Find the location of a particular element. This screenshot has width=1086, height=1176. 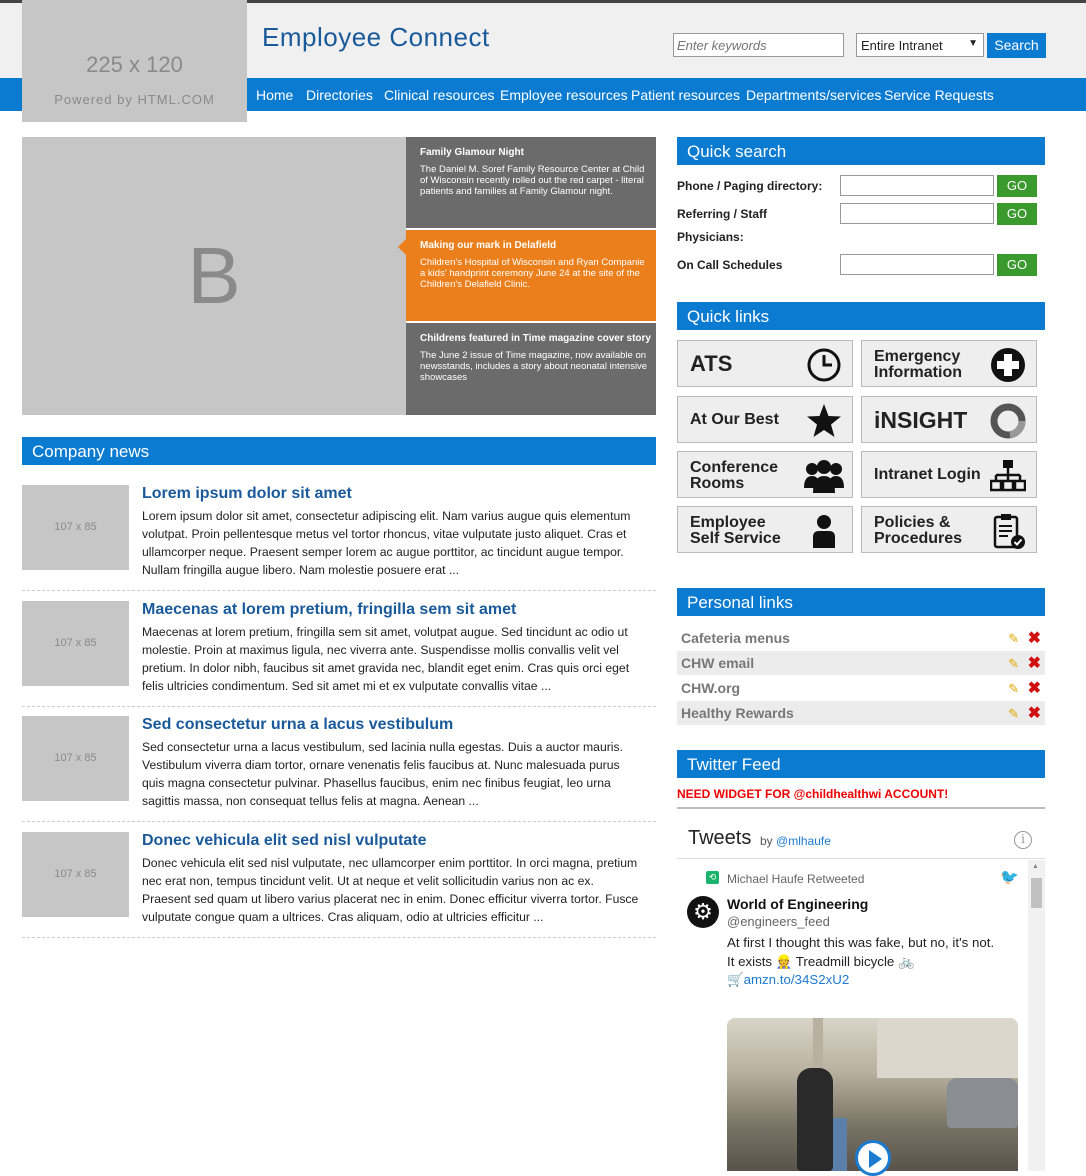

personal-link: Cafeteria menus is located at coordinates (735, 638).